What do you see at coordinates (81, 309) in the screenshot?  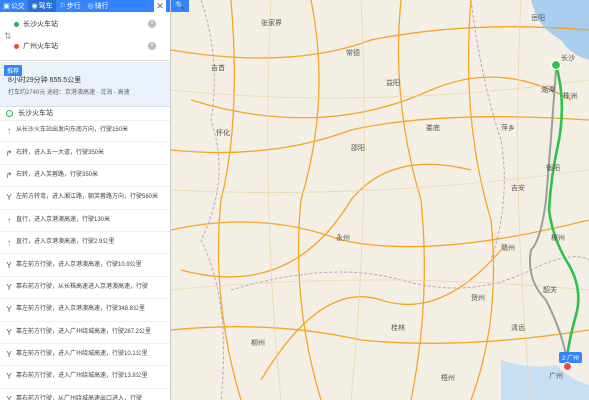 I see `step-text: 靠左前方行驶，进入京港澳高速，行驶348.8公里` at bounding box center [81, 309].